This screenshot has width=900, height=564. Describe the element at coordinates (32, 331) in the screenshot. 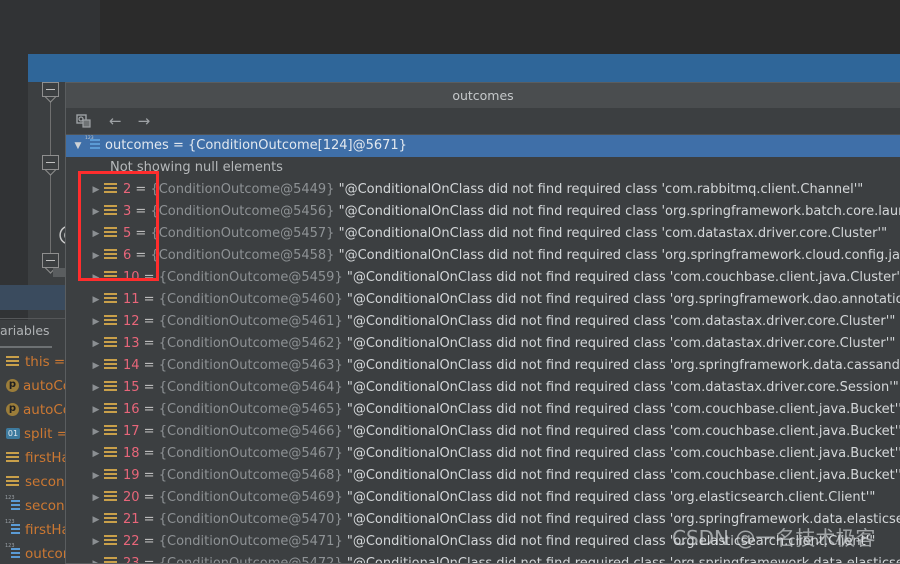

I see `variables-tab-label: ariables` at that location.